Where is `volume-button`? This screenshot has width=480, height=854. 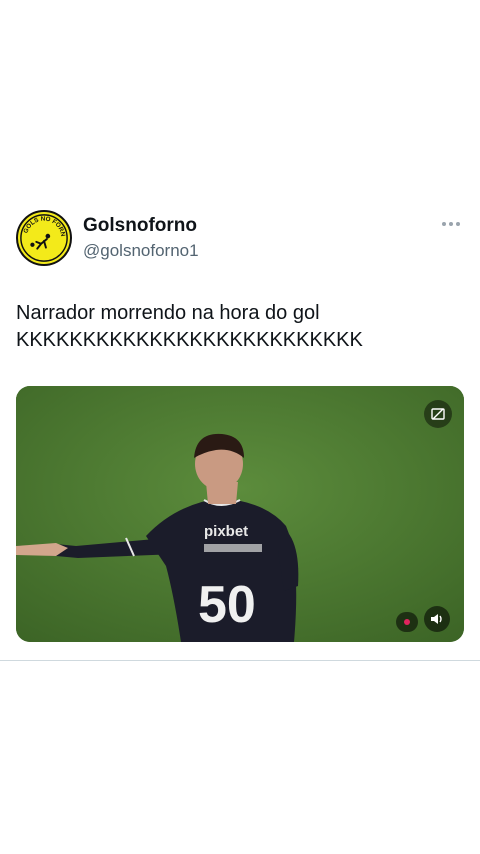
volume-button is located at coordinates (437, 619).